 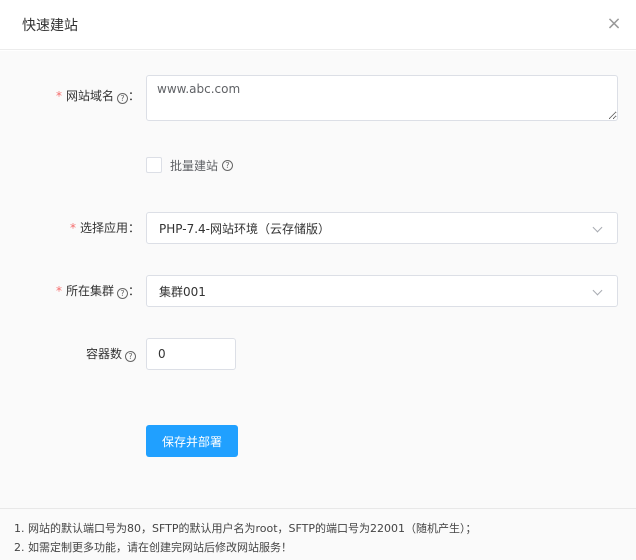 What do you see at coordinates (89, 291) in the screenshot?
I see `cluster-label: 所在集群` at bounding box center [89, 291].